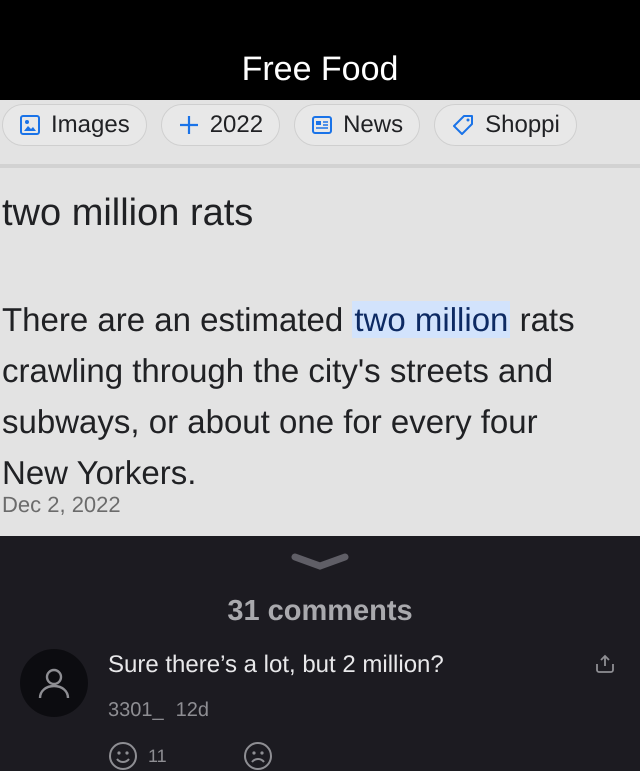 This screenshot has height=771, width=640. What do you see at coordinates (189, 125) in the screenshot?
I see `plus-icon` at bounding box center [189, 125].